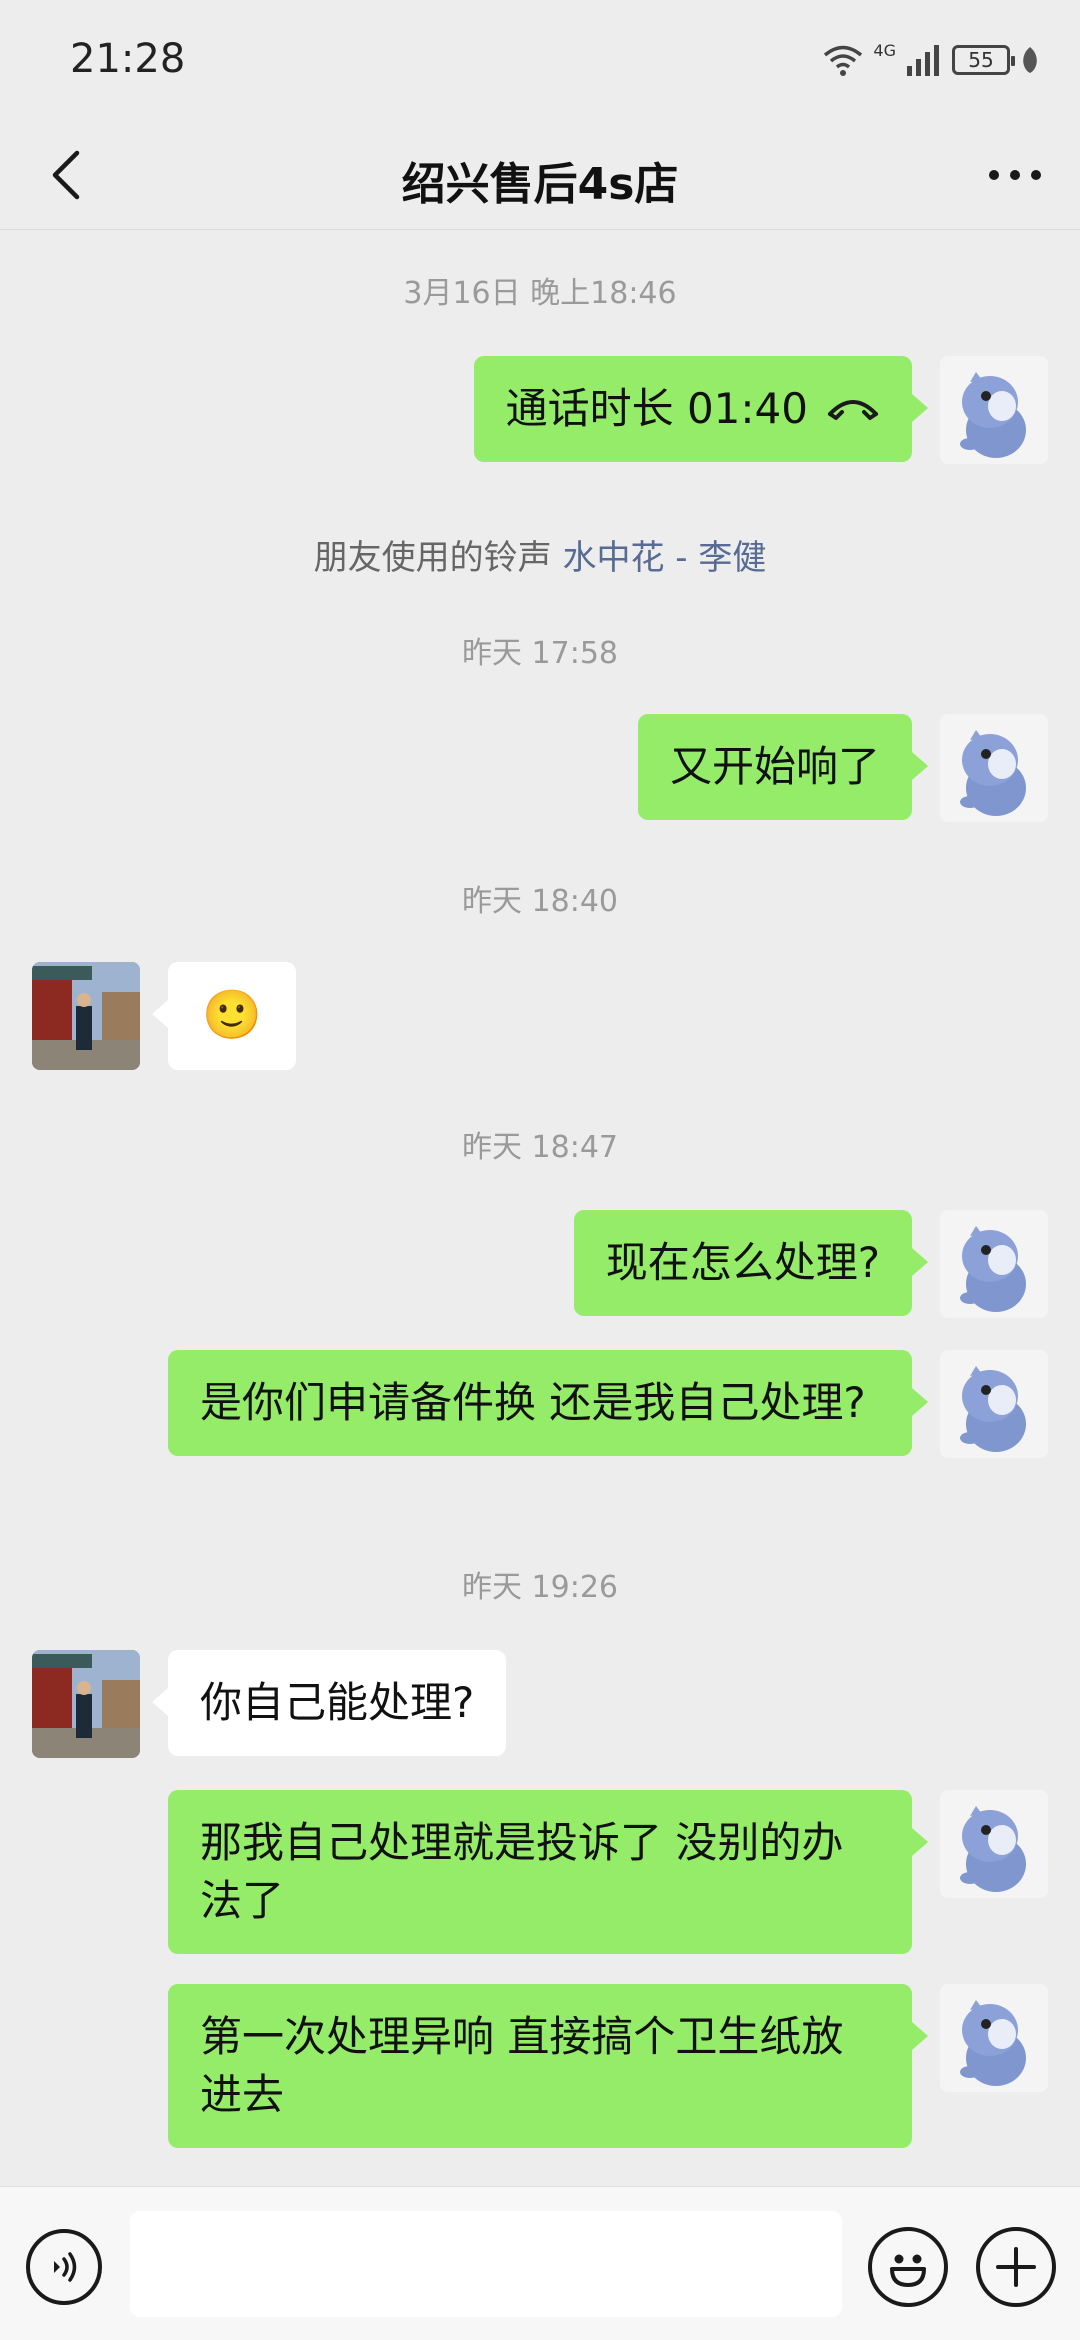 This screenshot has height=2340, width=1080. I want to click on message-text: 你自己能处理?, so click(337, 1702).